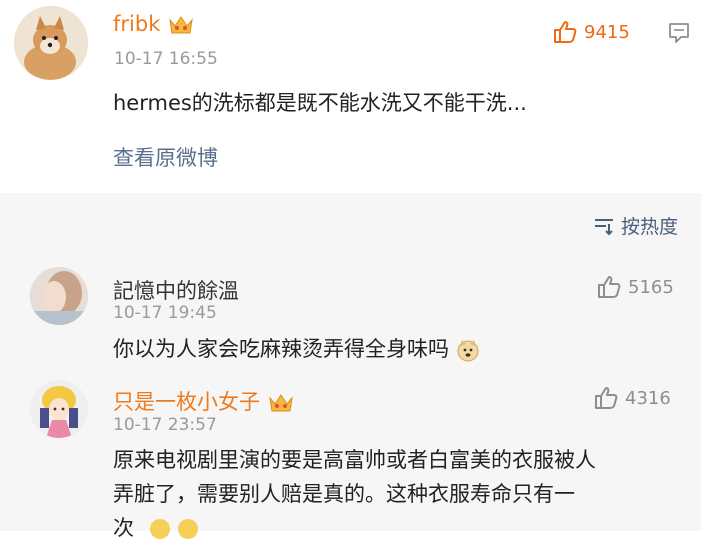  What do you see at coordinates (604, 226) in the screenshot?
I see `sort-icon` at bounding box center [604, 226].